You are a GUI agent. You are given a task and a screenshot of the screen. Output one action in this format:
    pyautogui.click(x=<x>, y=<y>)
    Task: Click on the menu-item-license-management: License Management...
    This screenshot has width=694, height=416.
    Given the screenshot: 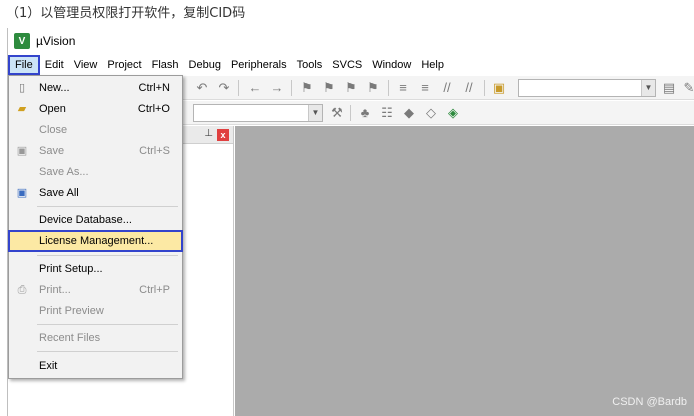 What is the action you would take?
    pyautogui.click(x=95, y=241)
    